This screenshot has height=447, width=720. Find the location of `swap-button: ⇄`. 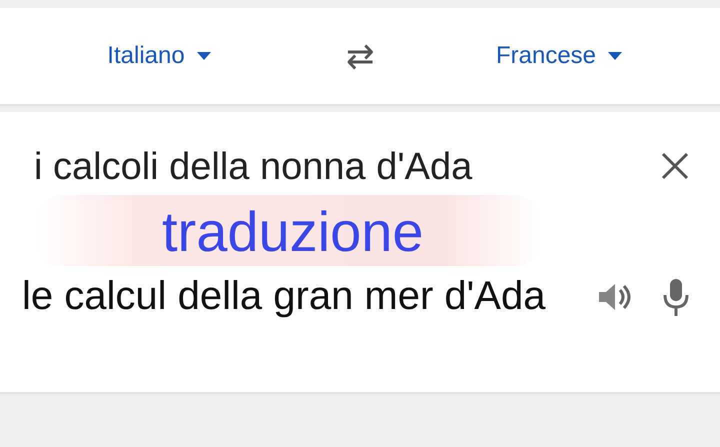

swap-button: ⇄ is located at coordinates (360, 56).